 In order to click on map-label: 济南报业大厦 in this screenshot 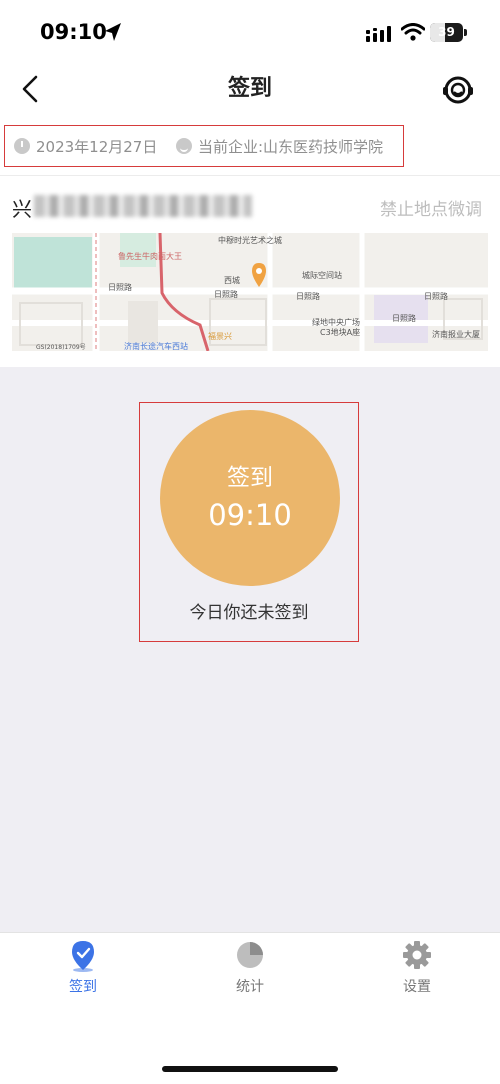, I will do `click(456, 334)`.